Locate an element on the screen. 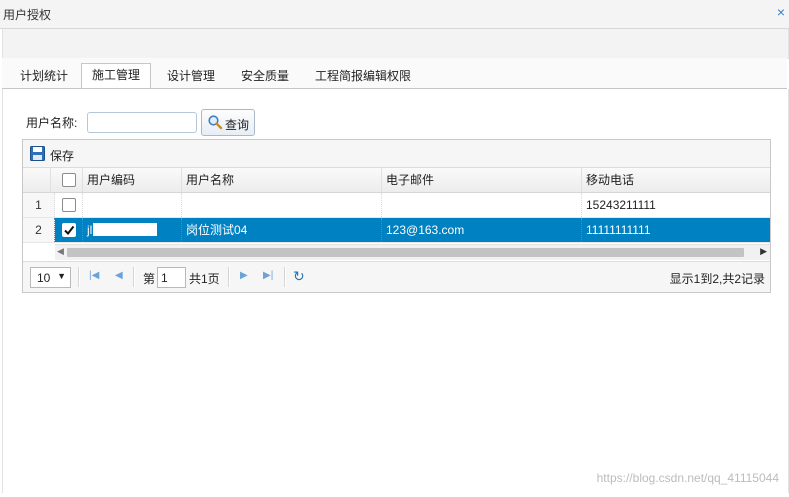 The image size is (789, 497). email-cell: su .om is located at coordinates (482, 205).